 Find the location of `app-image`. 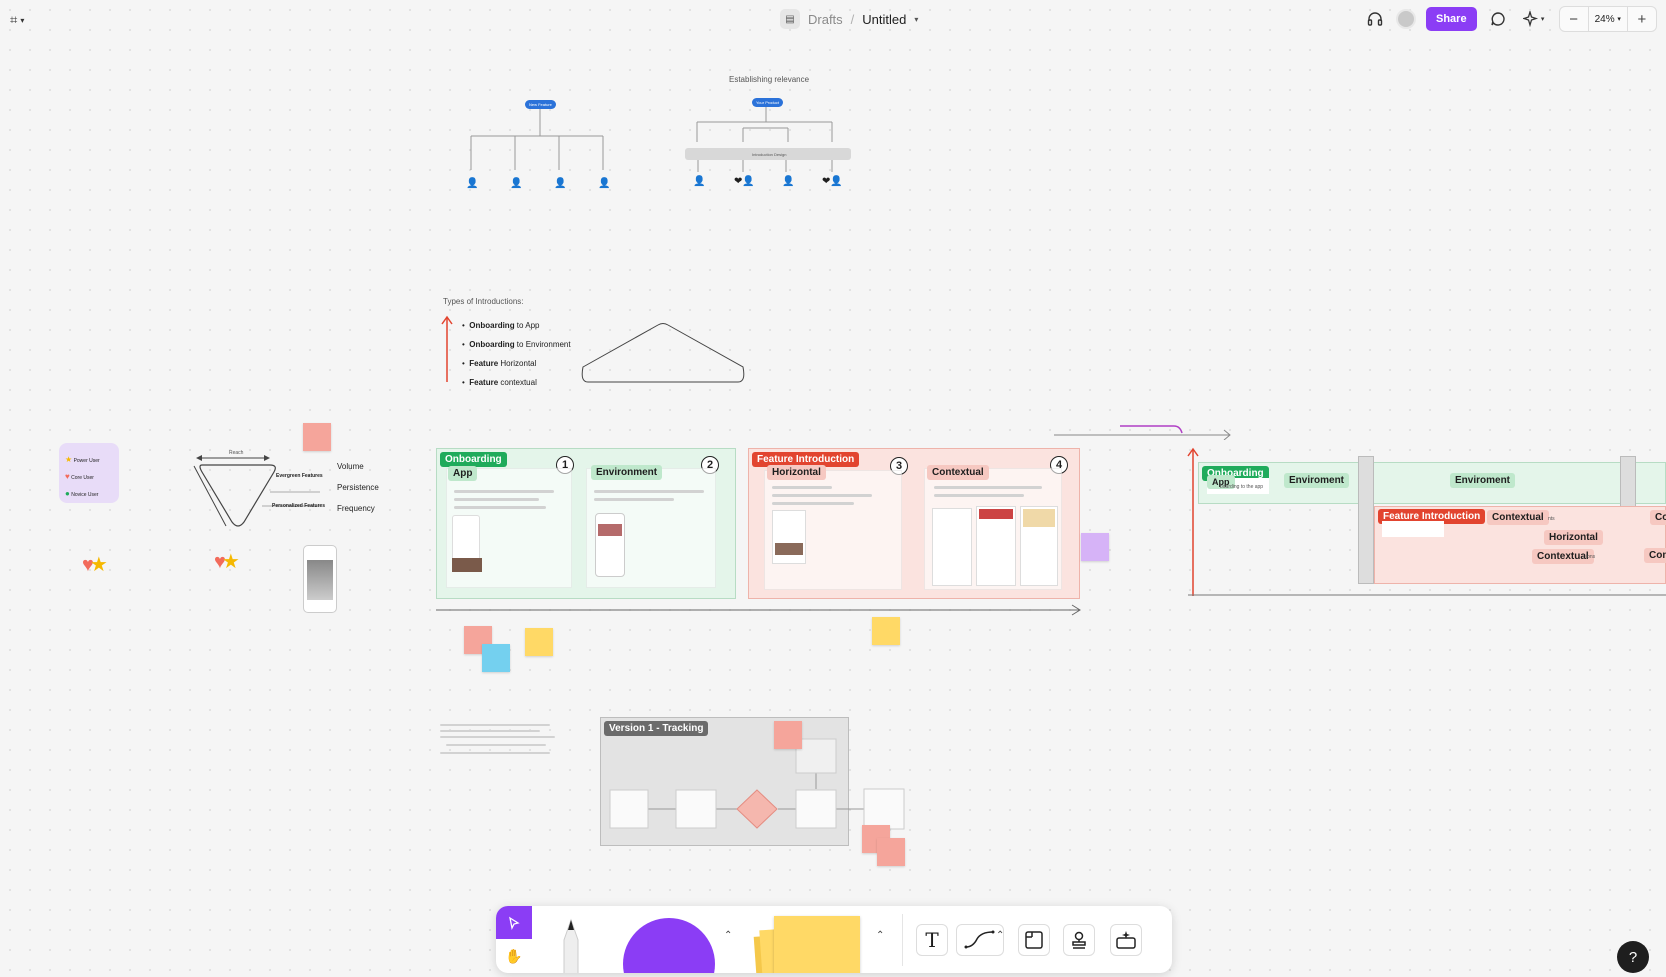

app-image is located at coordinates (467, 565).